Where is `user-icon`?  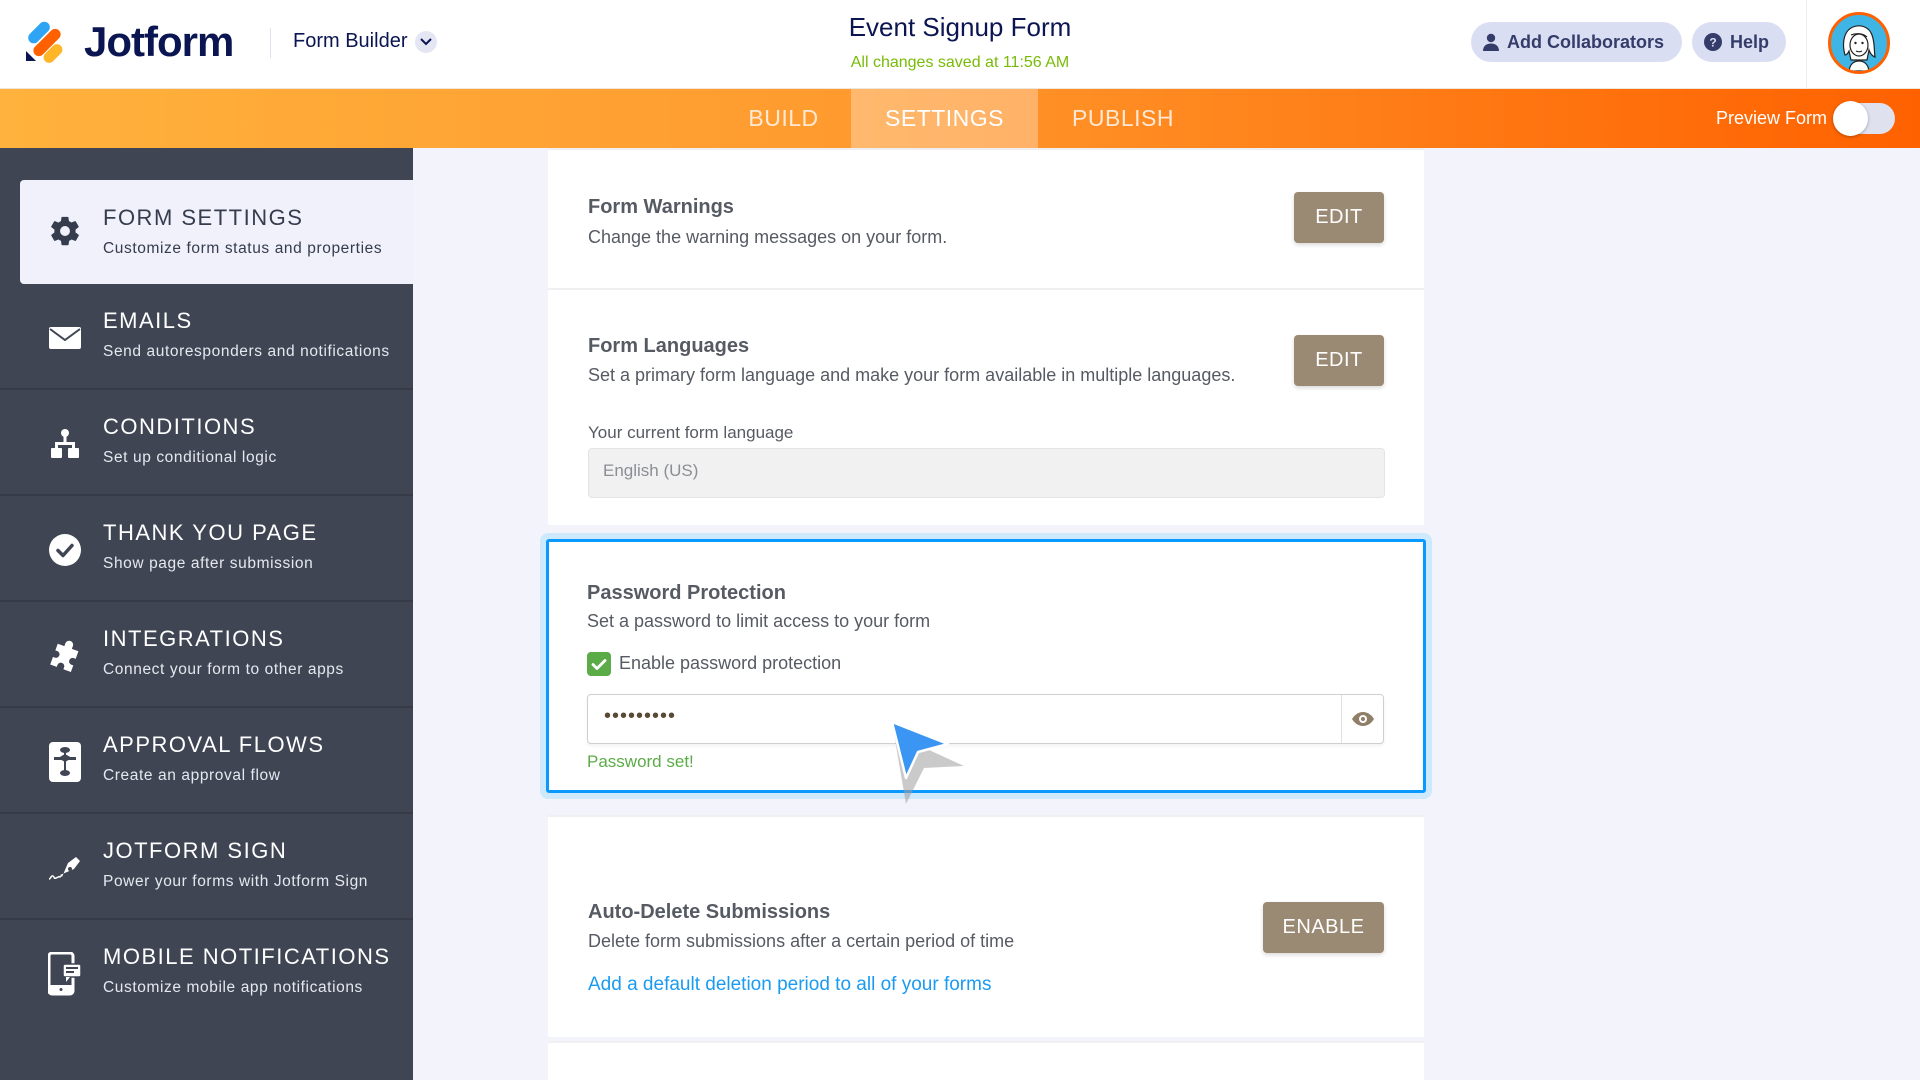
user-icon is located at coordinates (1491, 42).